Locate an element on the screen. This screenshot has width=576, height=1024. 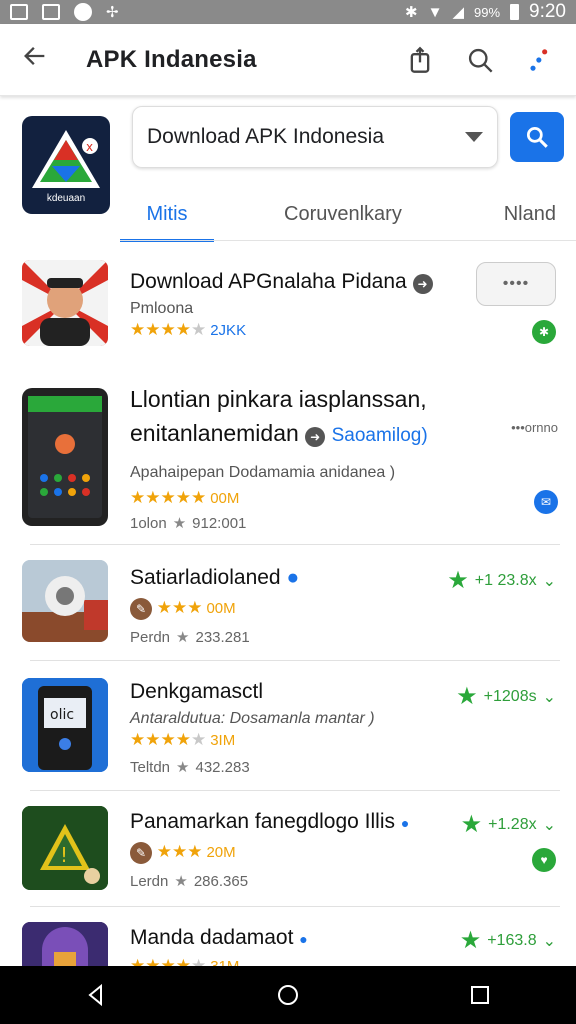
overflow-menu: •••ornno is located at coordinates (534, 427).